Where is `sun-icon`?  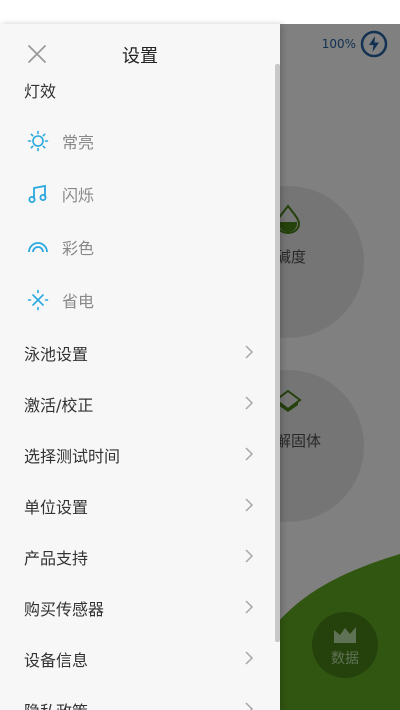
sun-icon is located at coordinates (38, 141).